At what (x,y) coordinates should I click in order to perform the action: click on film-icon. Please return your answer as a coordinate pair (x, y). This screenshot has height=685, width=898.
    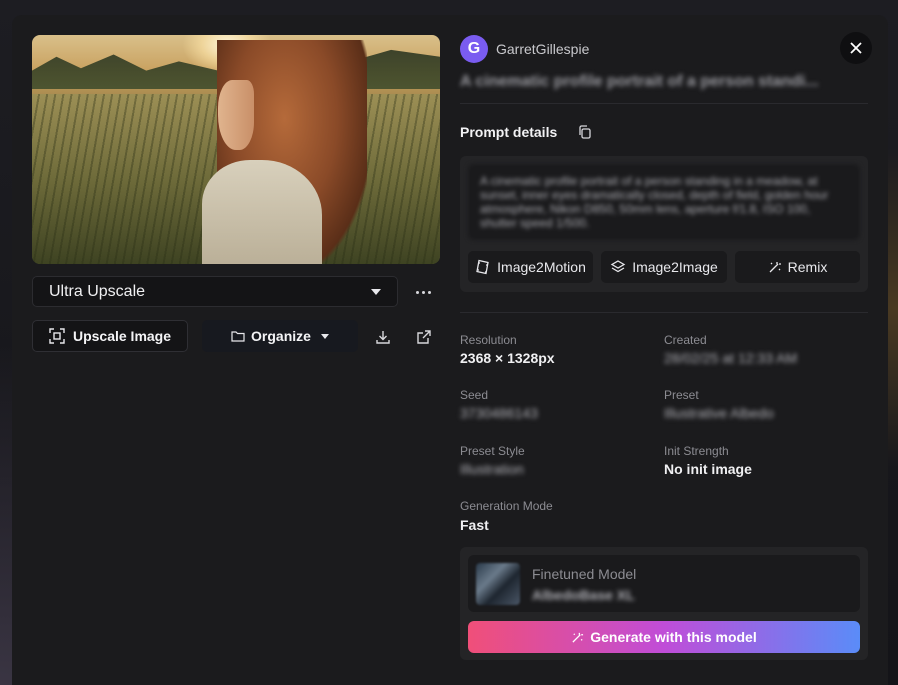
    Looking at the image, I should click on (482, 267).